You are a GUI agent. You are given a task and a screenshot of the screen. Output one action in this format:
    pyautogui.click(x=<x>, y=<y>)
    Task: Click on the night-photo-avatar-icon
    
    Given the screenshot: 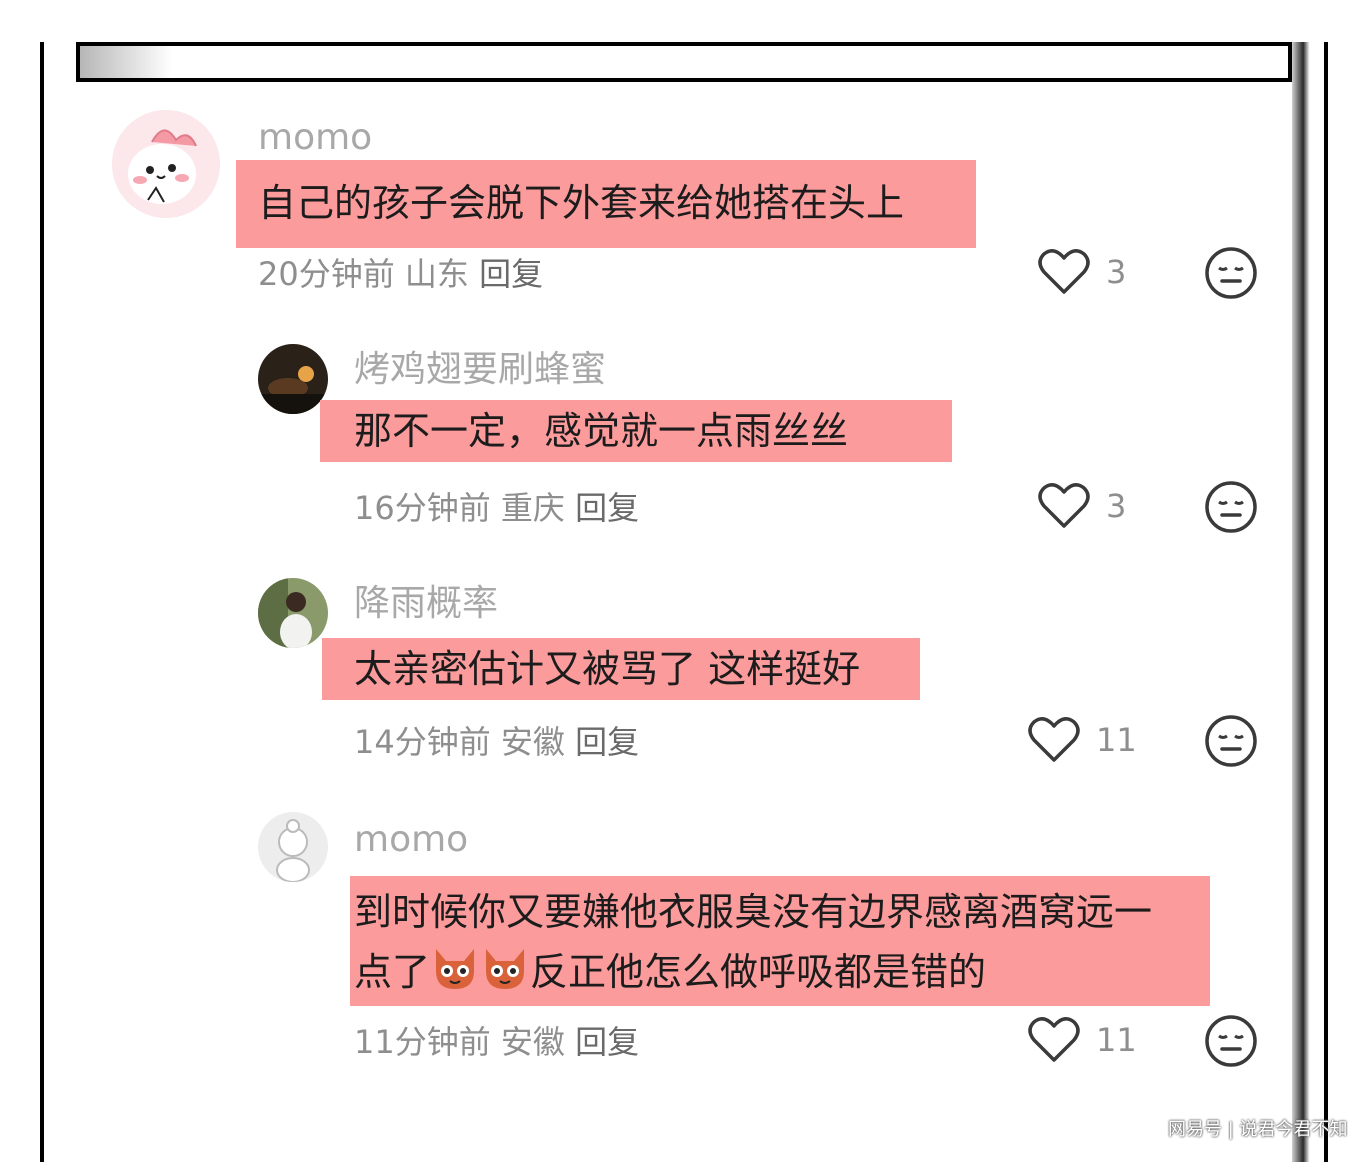 What is the action you would take?
    pyautogui.click(x=293, y=379)
    